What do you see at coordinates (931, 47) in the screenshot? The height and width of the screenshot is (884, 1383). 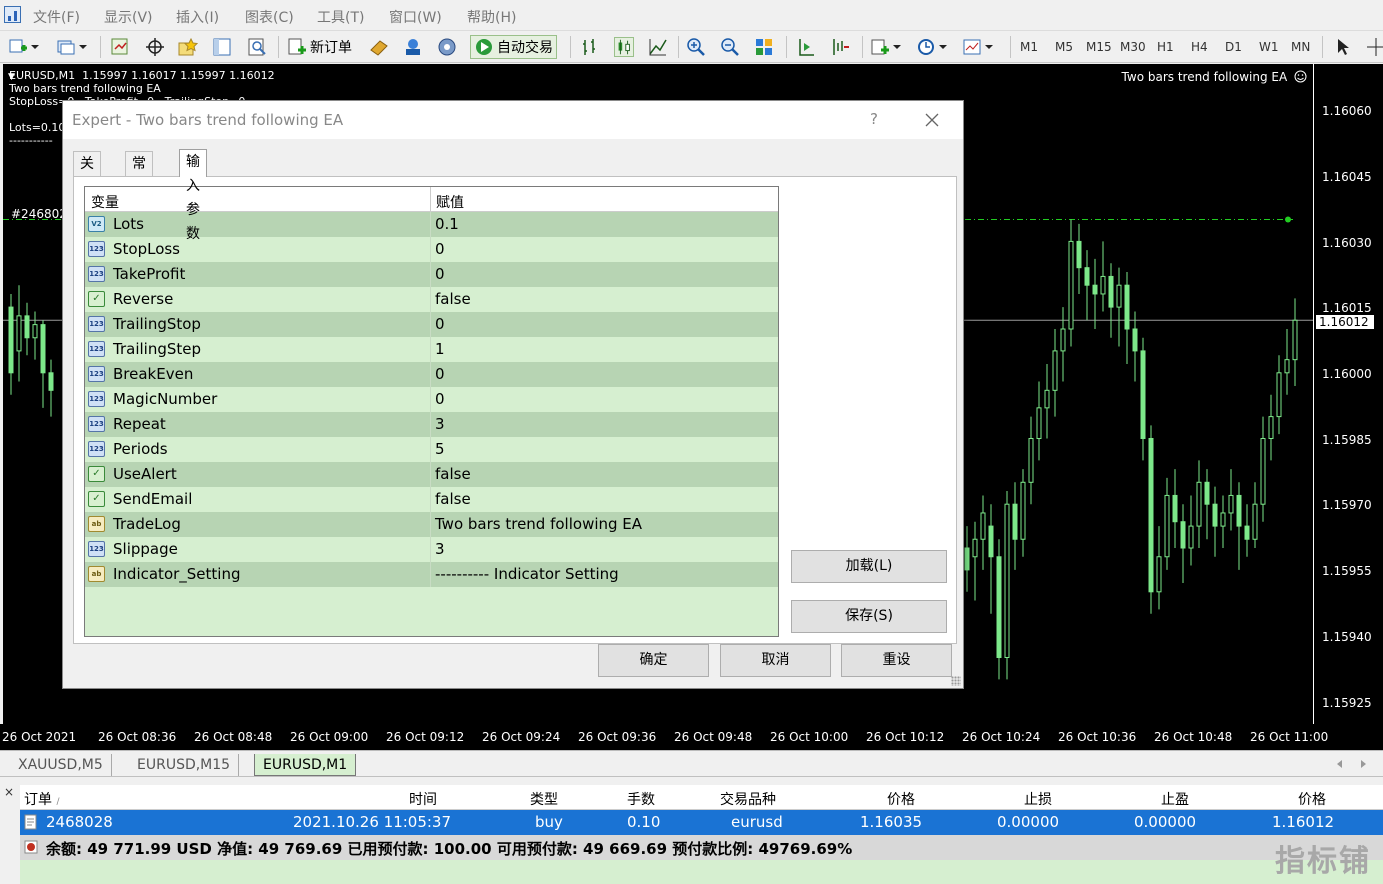 I see `periods-button` at bounding box center [931, 47].